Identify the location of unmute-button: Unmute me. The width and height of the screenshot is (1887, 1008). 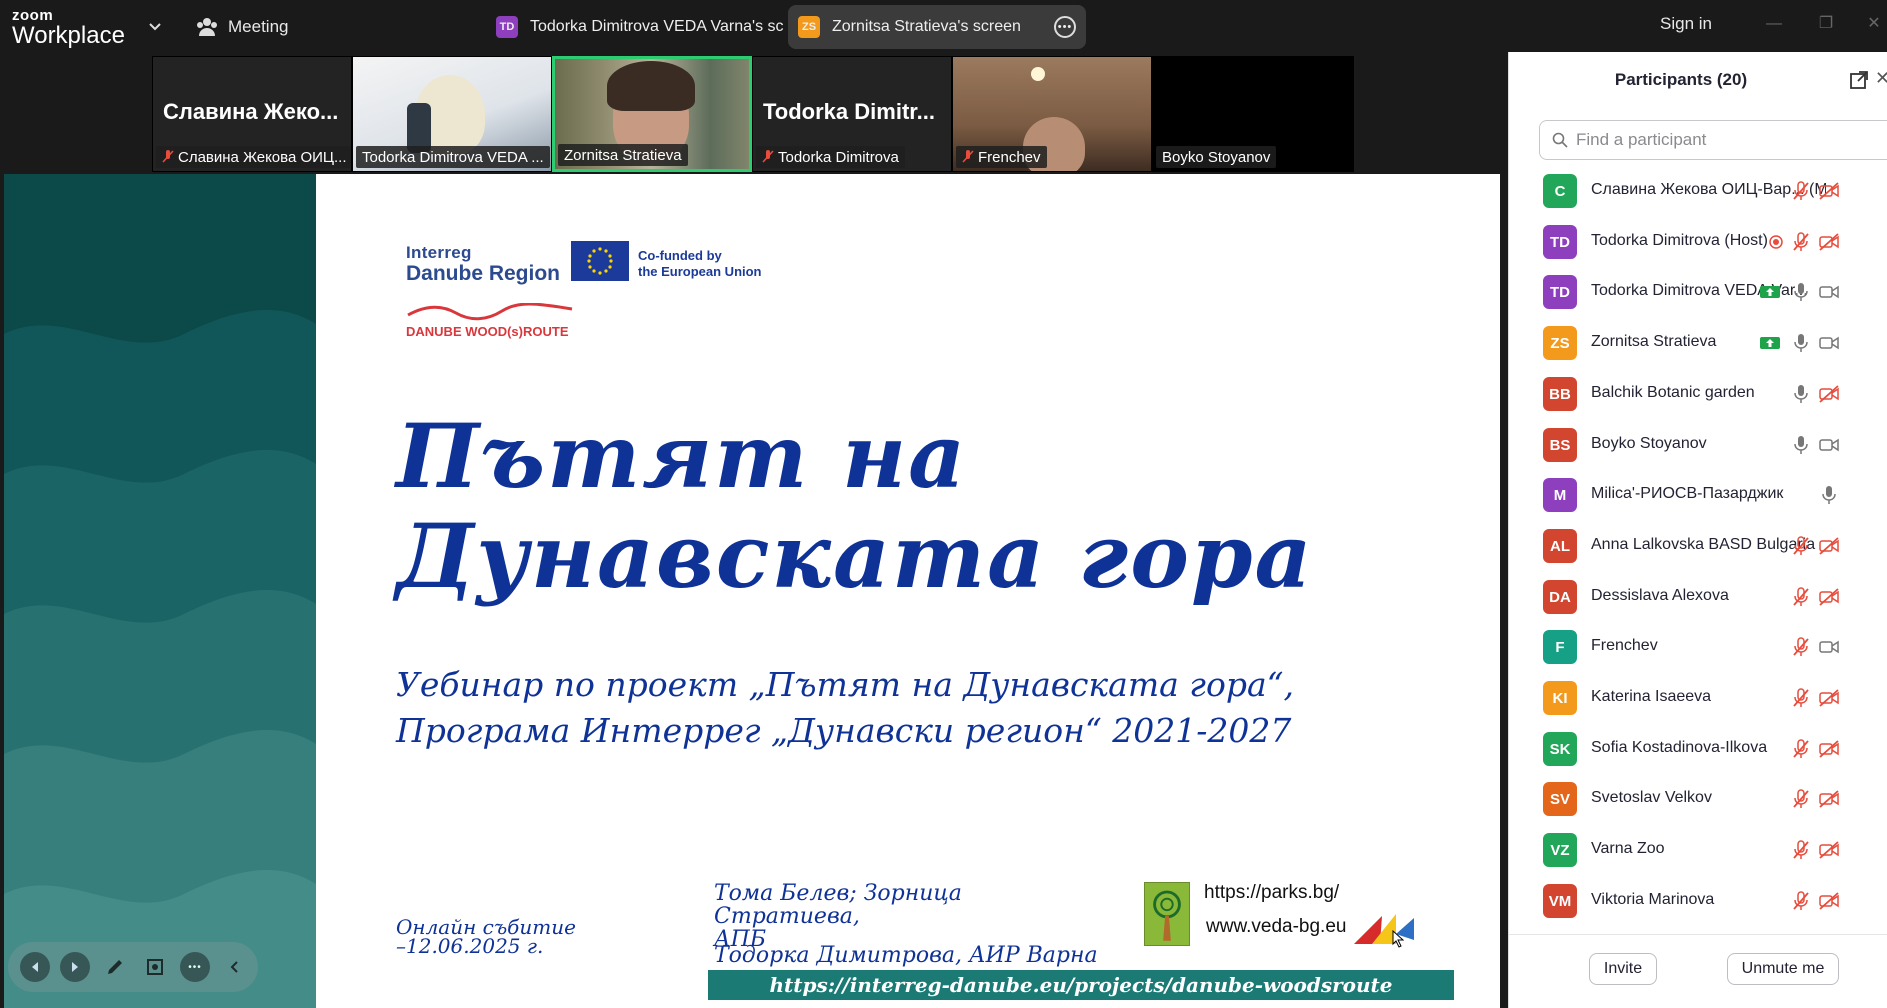
(1783, 969).